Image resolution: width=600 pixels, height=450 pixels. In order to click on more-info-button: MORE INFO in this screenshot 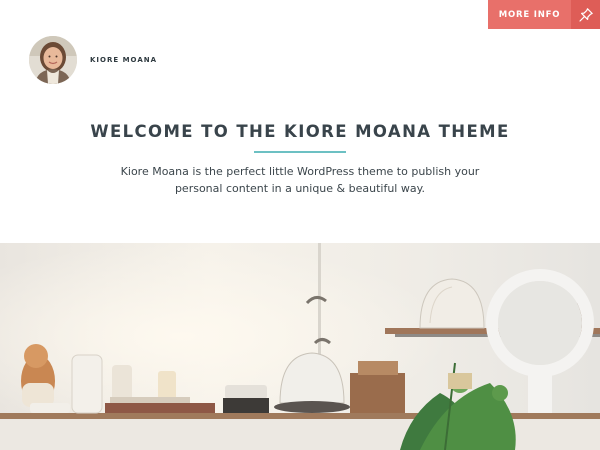, I will do `click(529, 14)`.